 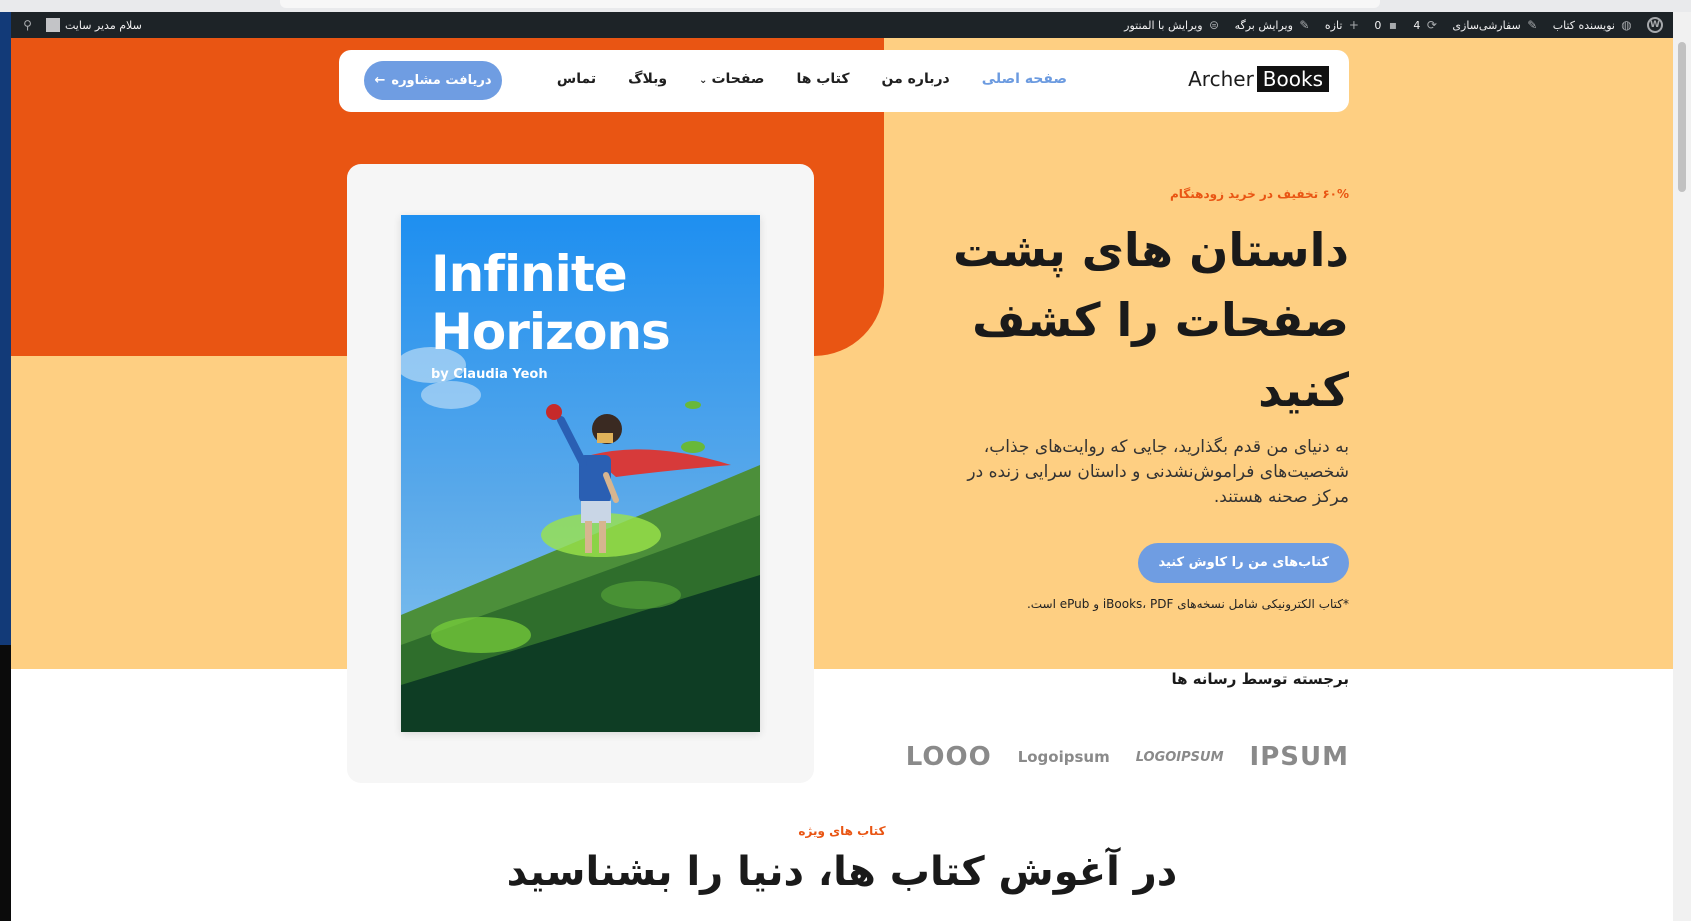 I want to click on brush-icon: ✎, so click(x=1532, y=24).